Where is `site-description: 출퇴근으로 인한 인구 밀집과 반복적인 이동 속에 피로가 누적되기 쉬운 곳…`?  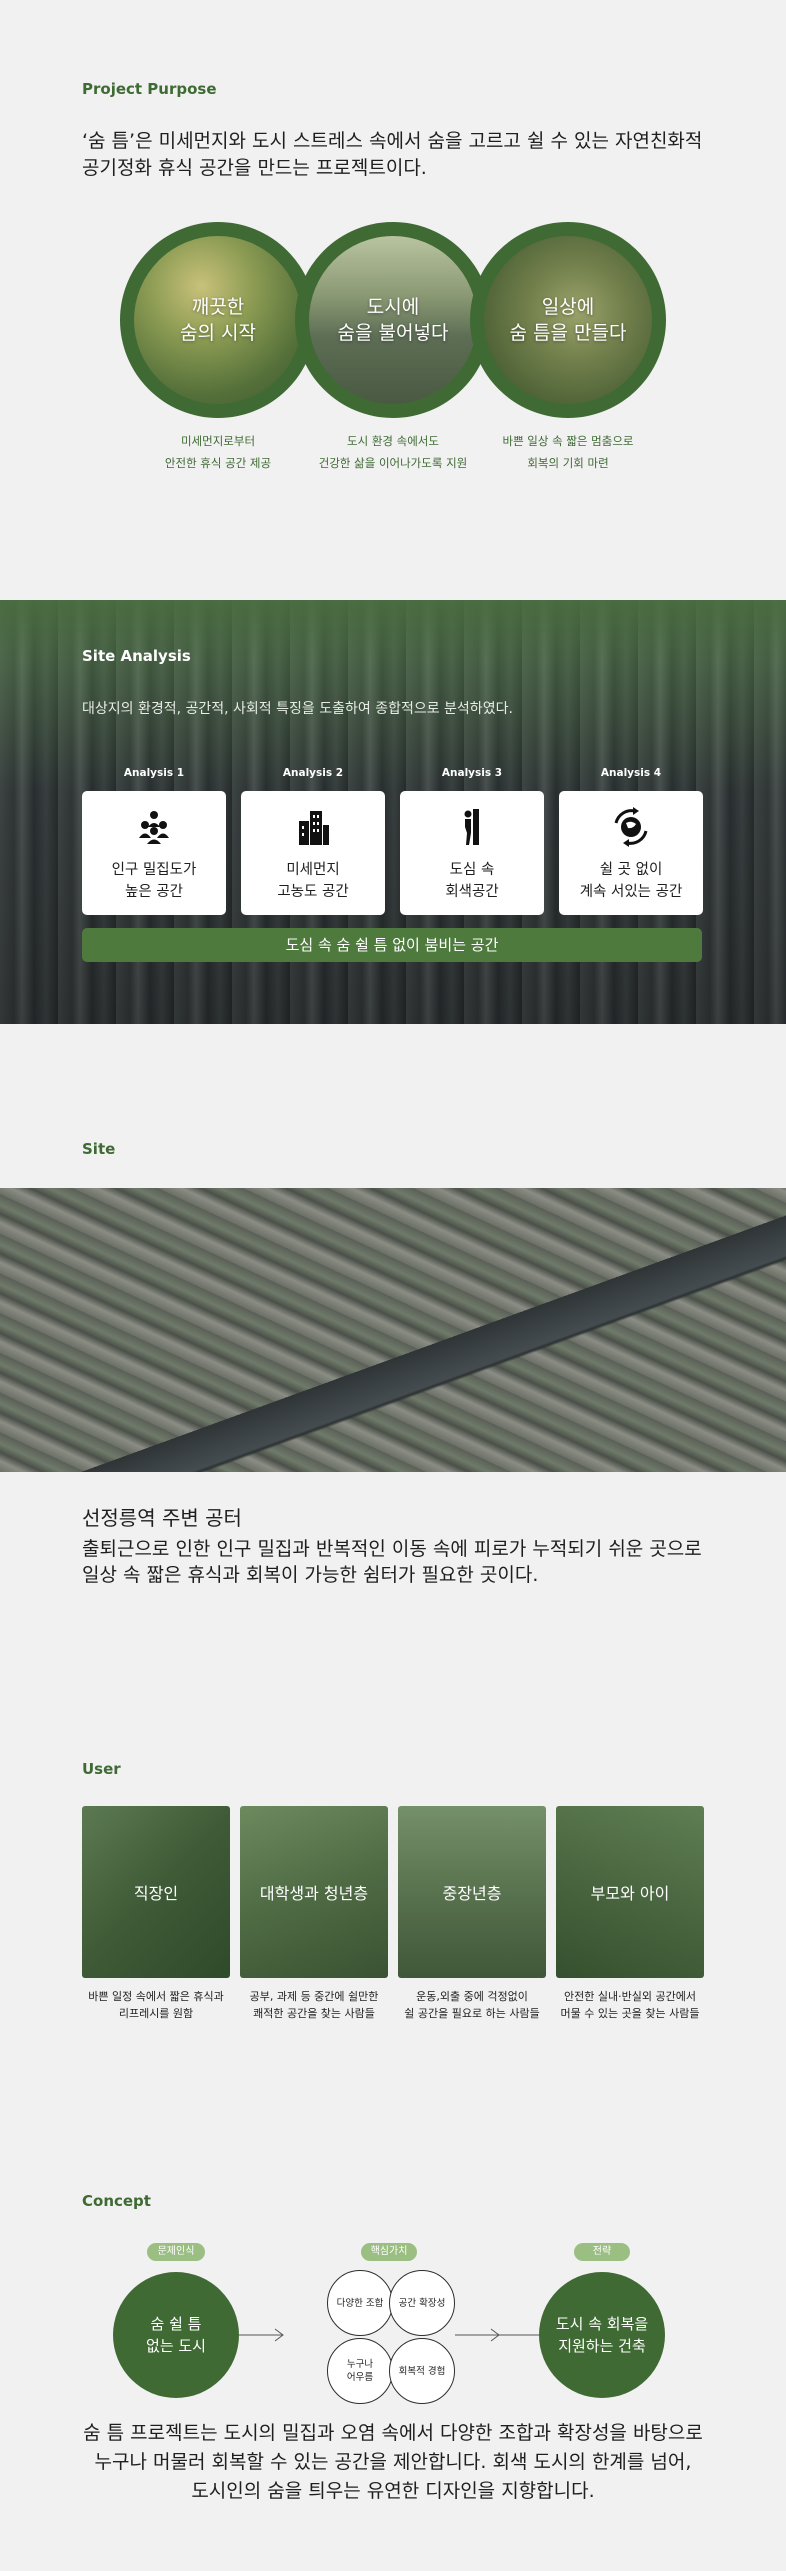 site-description: 출퇴근으로 인한 인구 밀집과 반복적인 이동 속에 피로가 누적되기 쉬운 곳… is located at coordinates (392, 1562).